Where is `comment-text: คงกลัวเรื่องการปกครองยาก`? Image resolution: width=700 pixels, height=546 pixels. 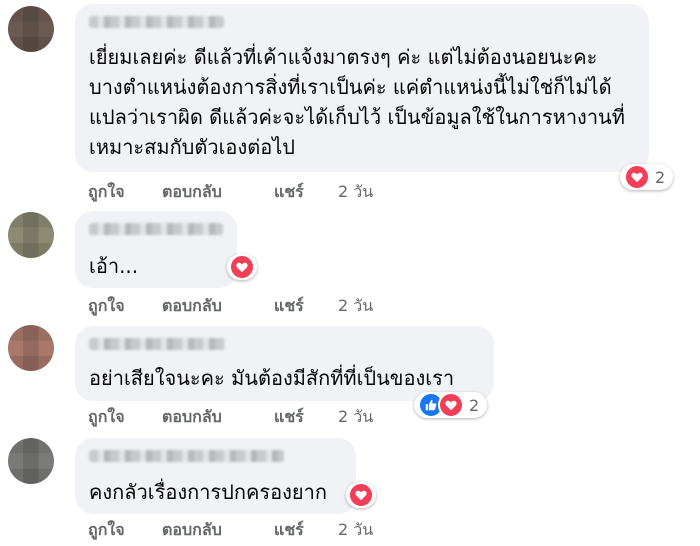 comment-text: คงกลัวเรื่องการปกครองยาก is located at coordinates (208, 492).